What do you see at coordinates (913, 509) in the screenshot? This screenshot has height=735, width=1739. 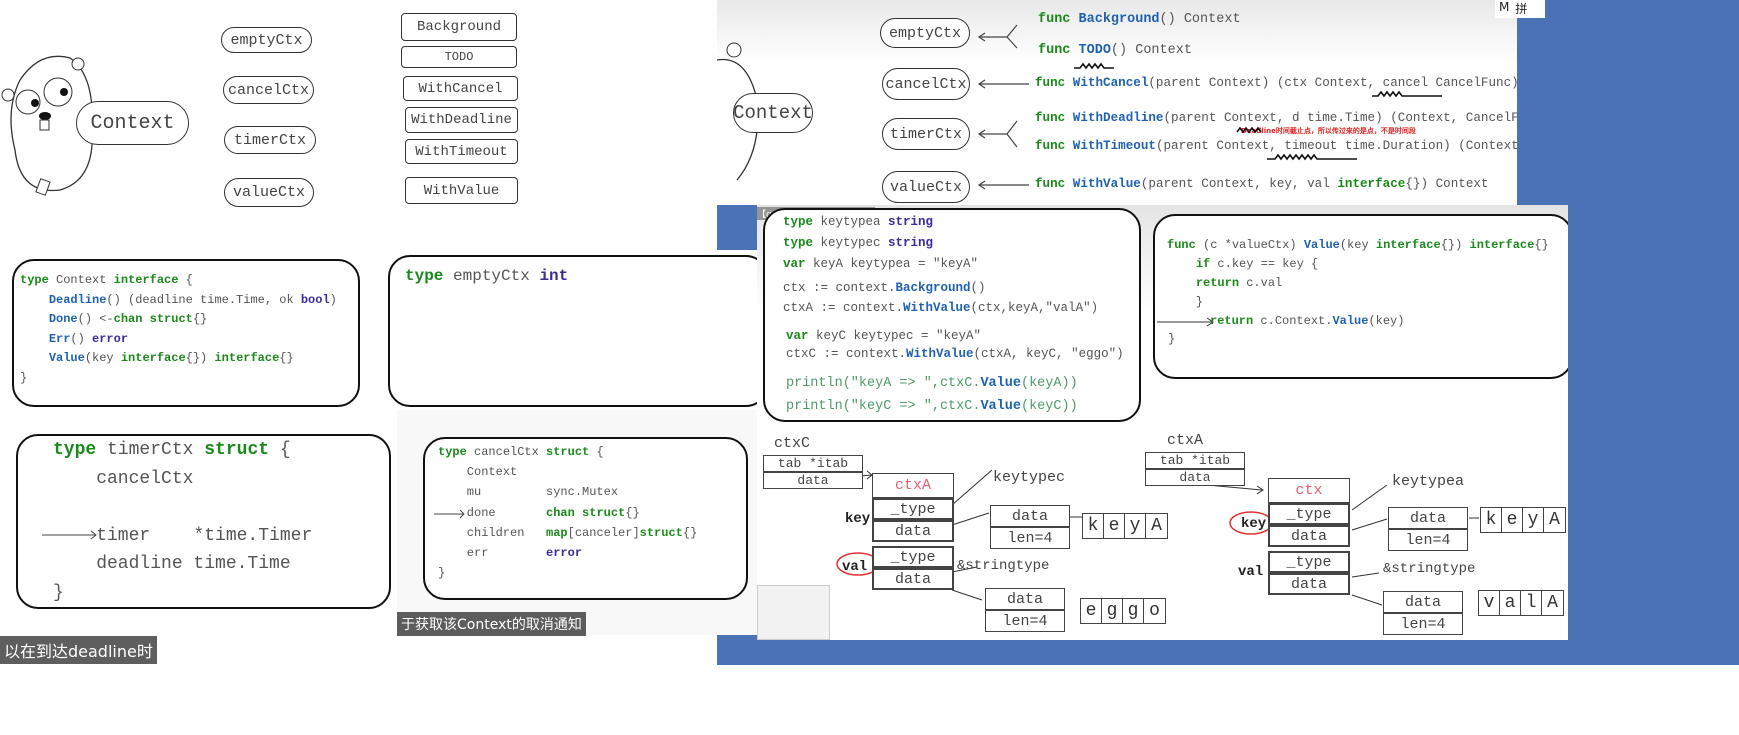 I see `key-type-field: _type` at bounding box center [913, 509].